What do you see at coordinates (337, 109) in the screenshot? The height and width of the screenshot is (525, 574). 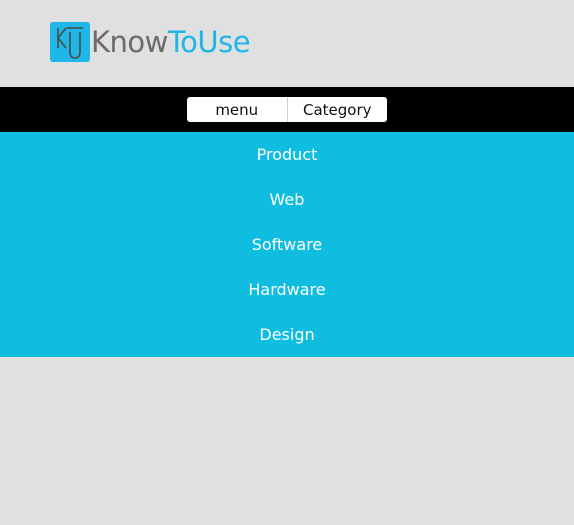 I see `tab-category: Category` at bounding box center [337, 109].